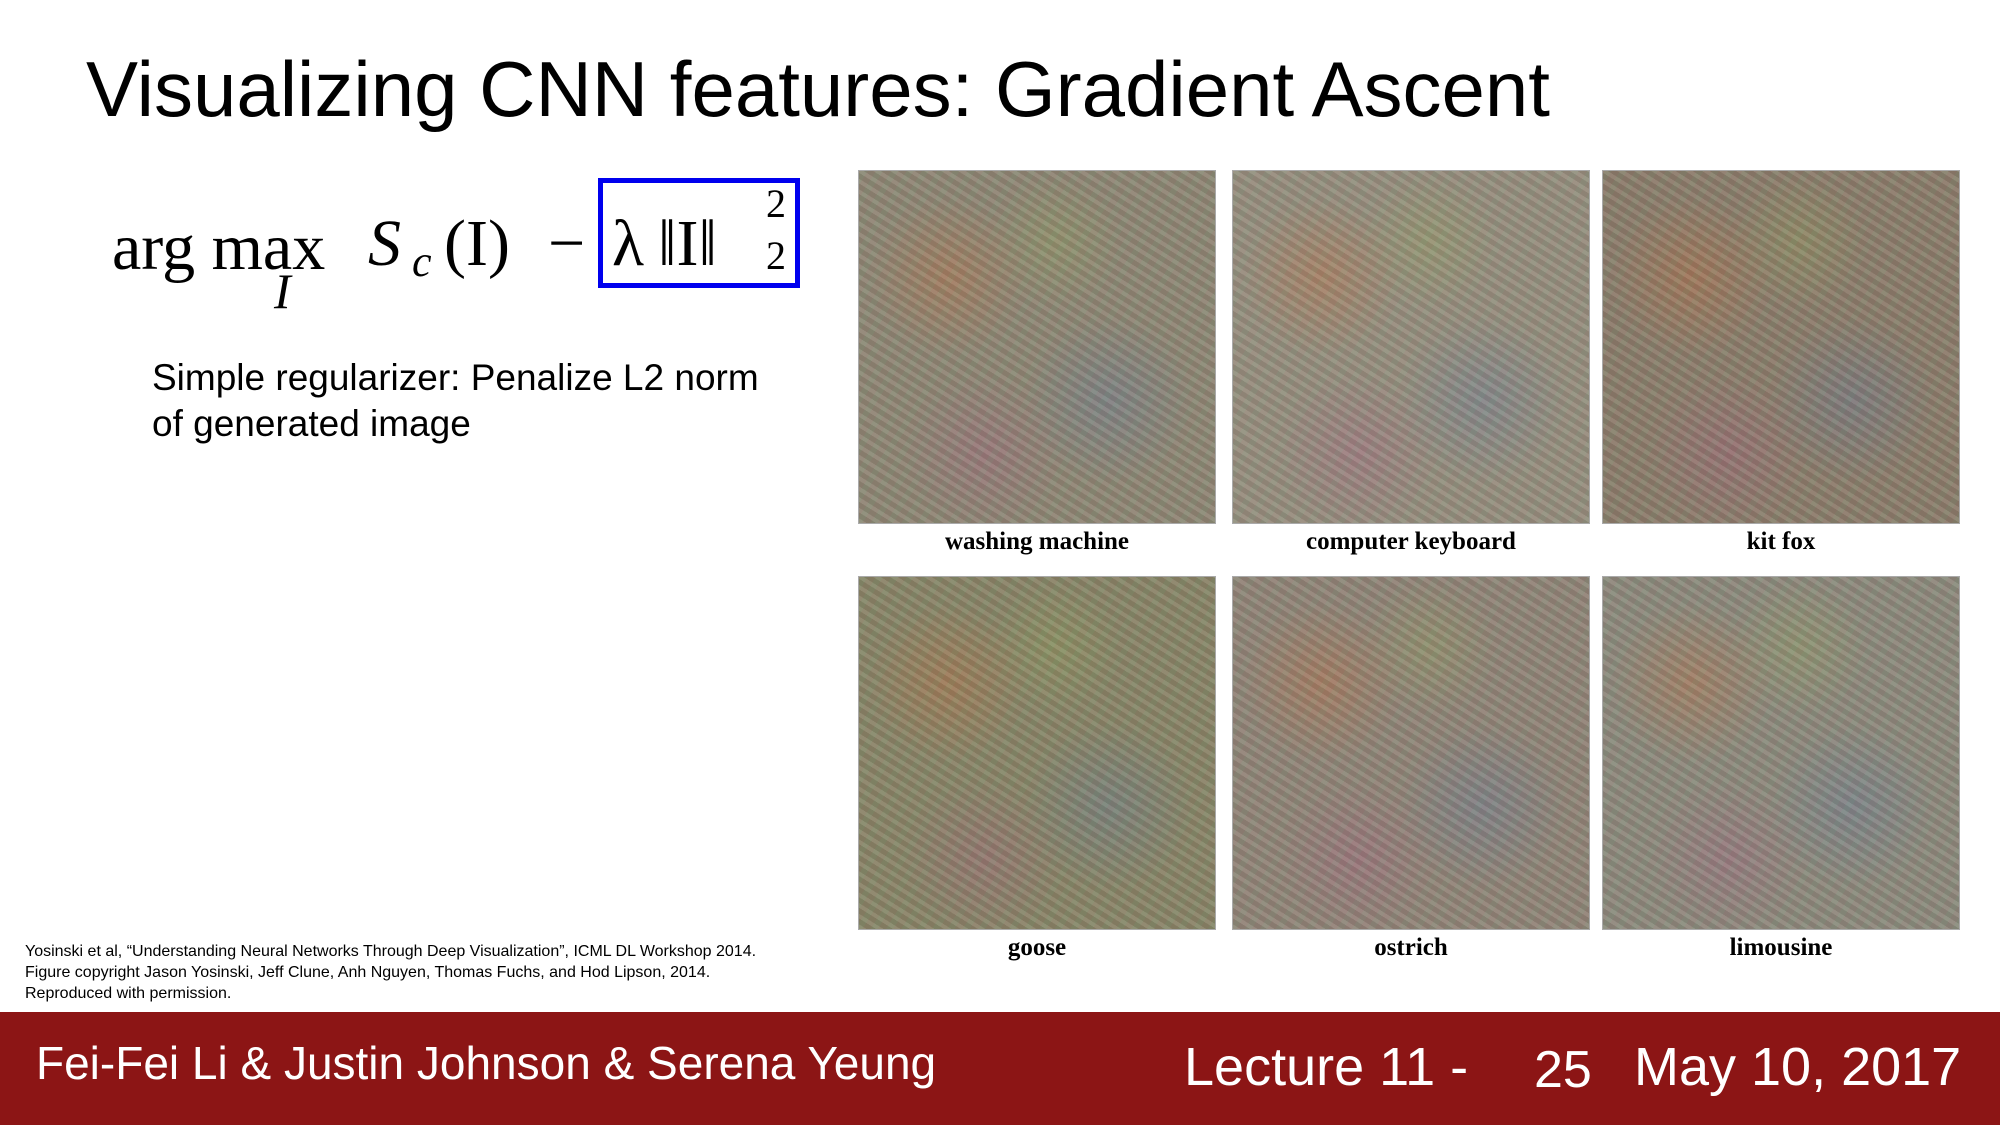 The height and width of the screenshot is (1125, 2000). I want to click on visualization-cell: washing machine, so click(1037, 363).